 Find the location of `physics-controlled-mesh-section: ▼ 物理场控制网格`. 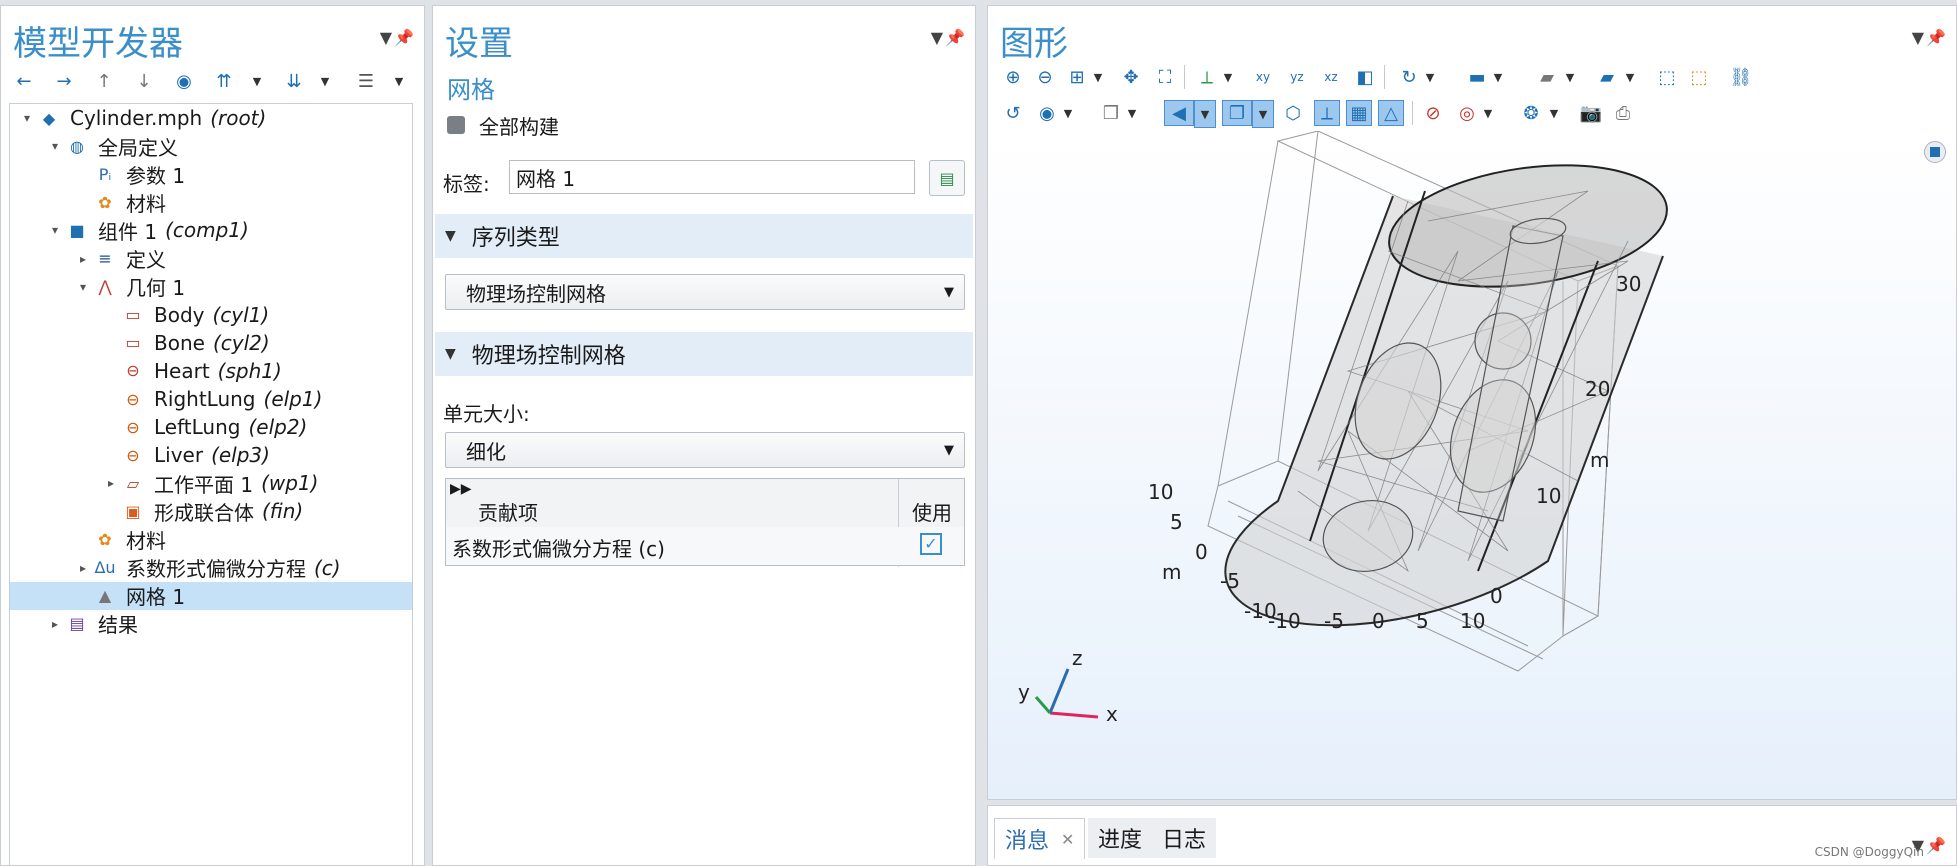

physics-controlled-mesh-section: ▼ 物理场控制网格 is located at coordinates (704, 354).